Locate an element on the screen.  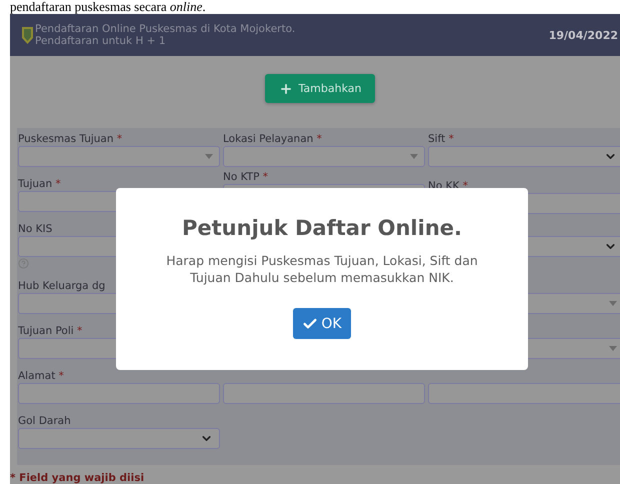
dialog-message: Harap mengisi Puskesmas Tujuan, Lokasi, Sift dan Tujuan Dahulu sebelum memasukkan NIK. is located at coordinates (322, 269).